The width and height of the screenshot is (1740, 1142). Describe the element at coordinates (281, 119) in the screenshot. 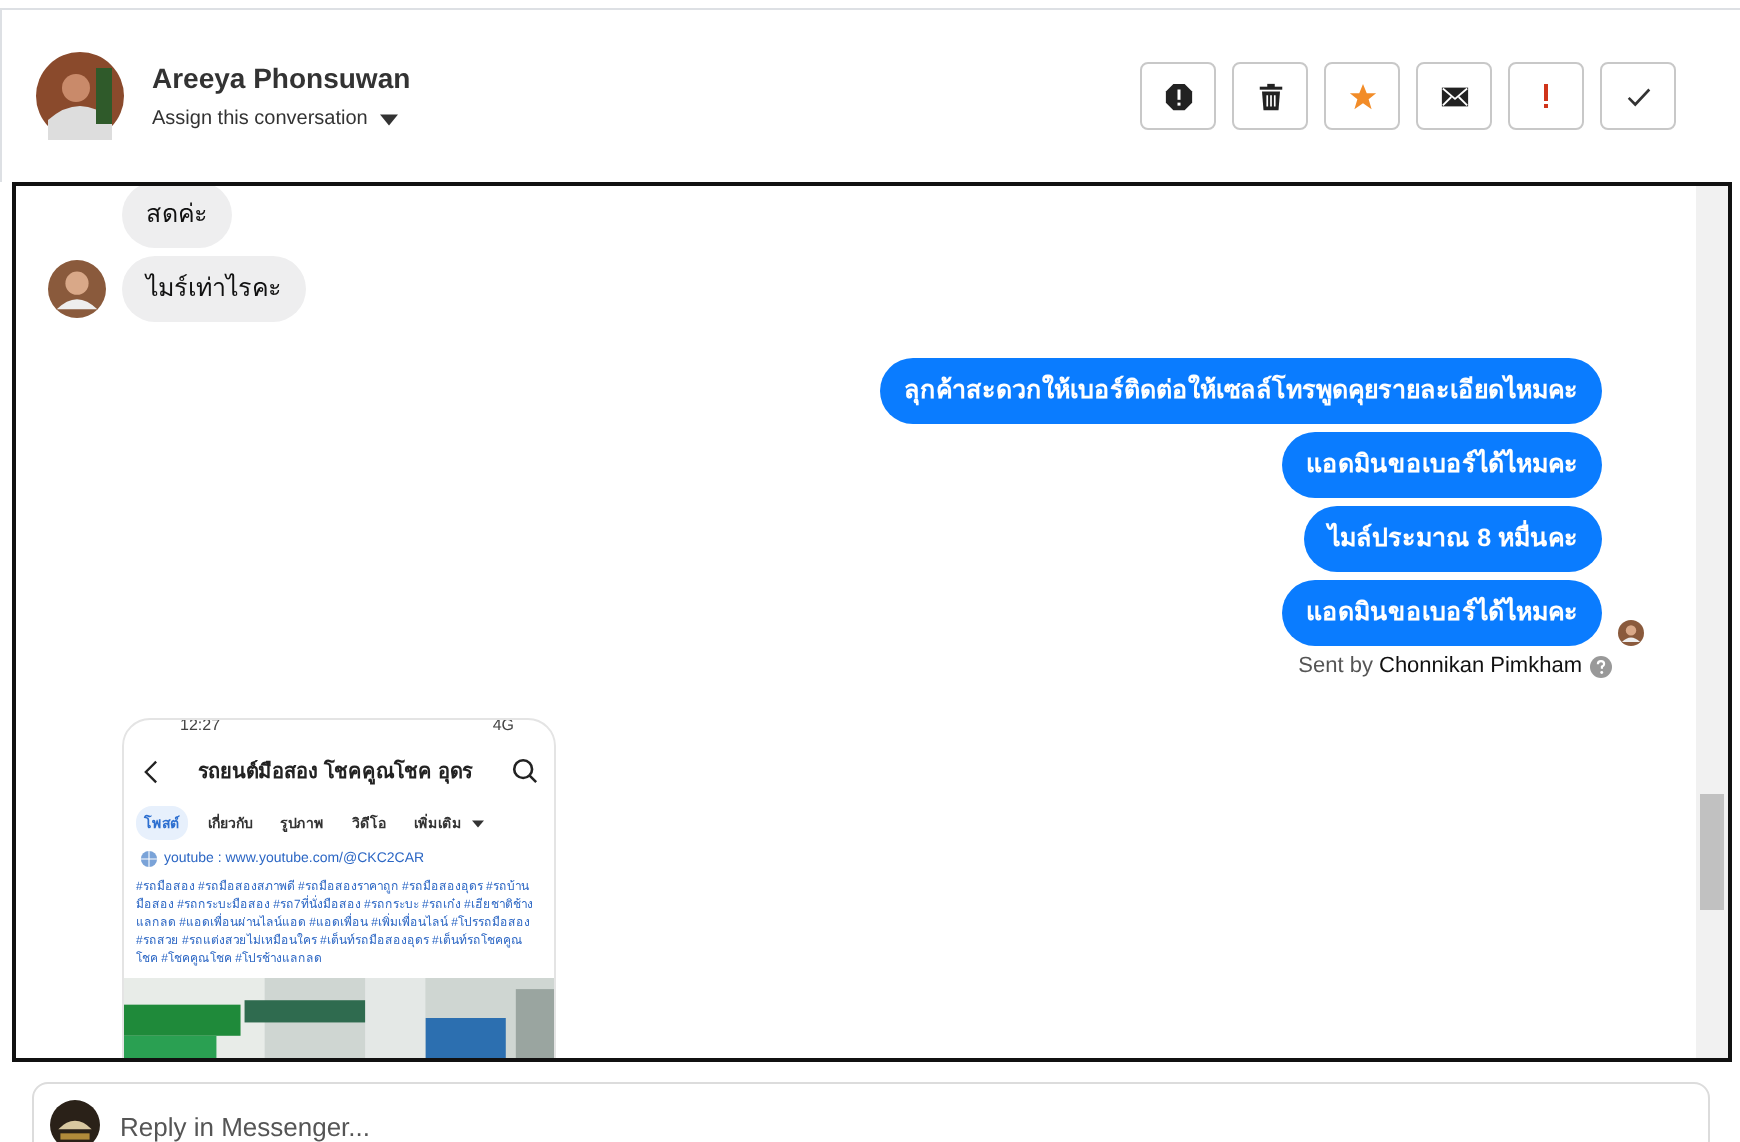

I see `assign-dropdown: Assign this conversation` at that location.